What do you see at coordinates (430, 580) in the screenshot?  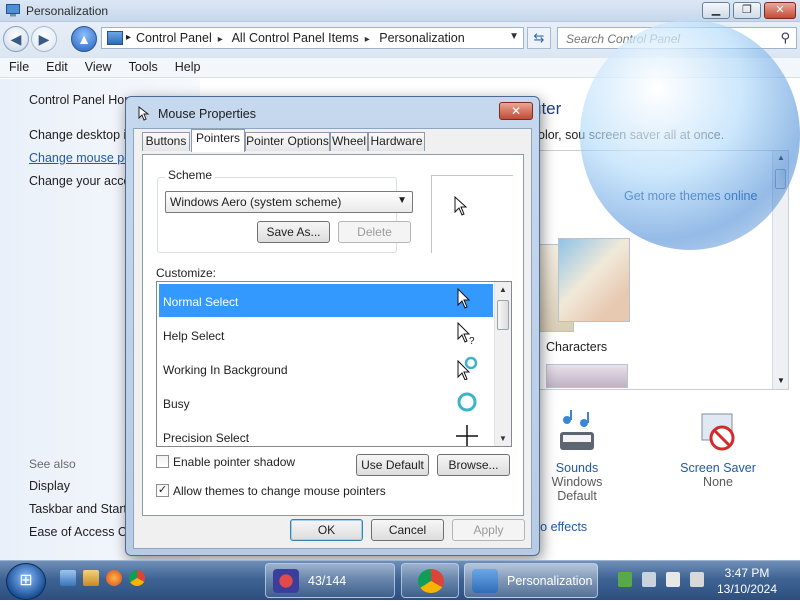 I see `taskbar-item-chrome` at bounding box center [430, 580].